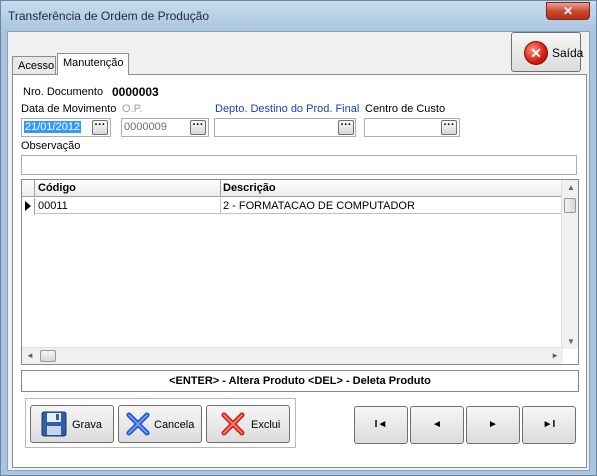 The height and width of the screenshot is (476, 597). What do you see at coordinates (570, 205) in the screenshot?
I see `vertical-scroll-thumb` at bounding box center [570, 205].